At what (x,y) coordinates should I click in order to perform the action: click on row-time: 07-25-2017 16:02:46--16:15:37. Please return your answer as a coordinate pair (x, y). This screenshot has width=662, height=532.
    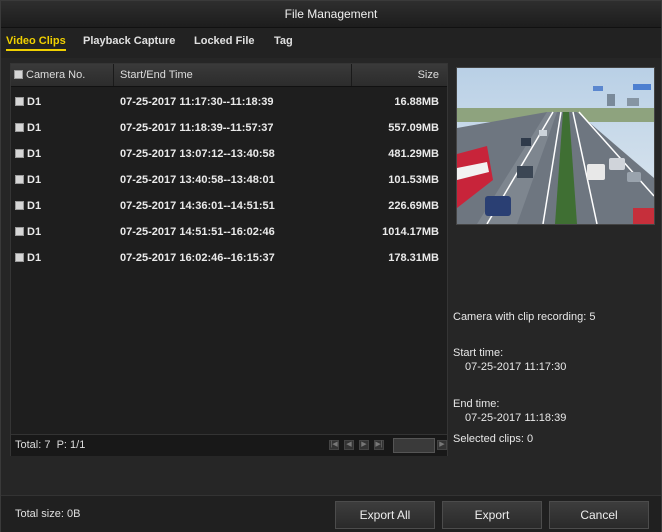
    Looking at the image, I should click on (197, 258).